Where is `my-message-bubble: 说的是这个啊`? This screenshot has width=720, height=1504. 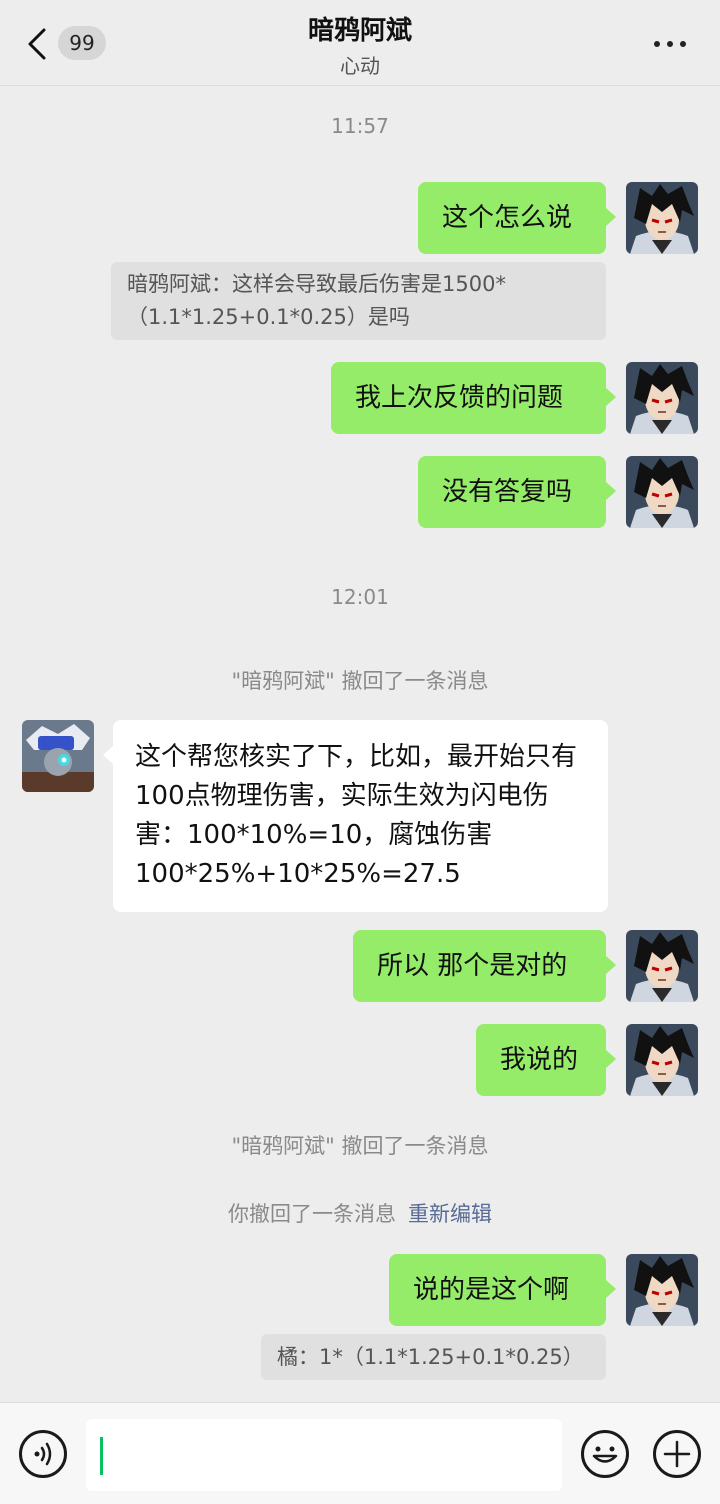
my-message-bubble: 说的是这个啊 is located at coordinates (502, 1290).